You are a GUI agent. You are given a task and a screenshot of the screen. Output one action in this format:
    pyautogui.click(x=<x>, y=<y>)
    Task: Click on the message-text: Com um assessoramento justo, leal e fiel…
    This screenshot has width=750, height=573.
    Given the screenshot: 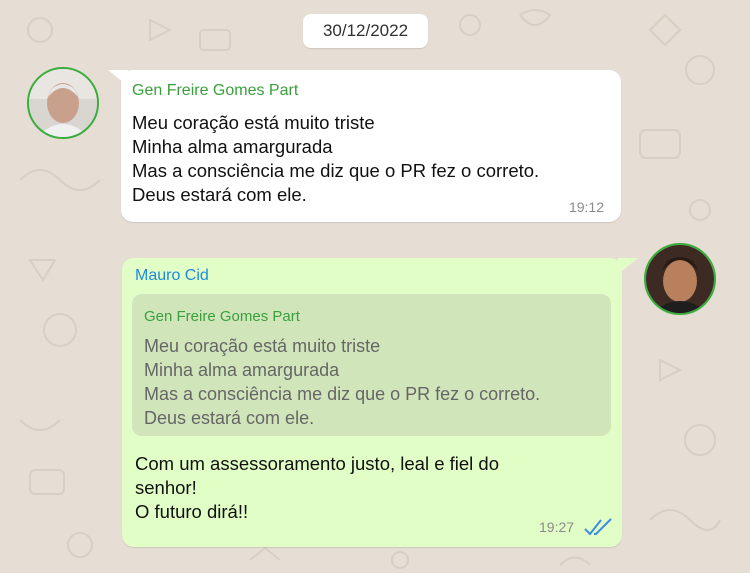 What is the action you would take?
    pyautogui.click(x=317, y=487)
    